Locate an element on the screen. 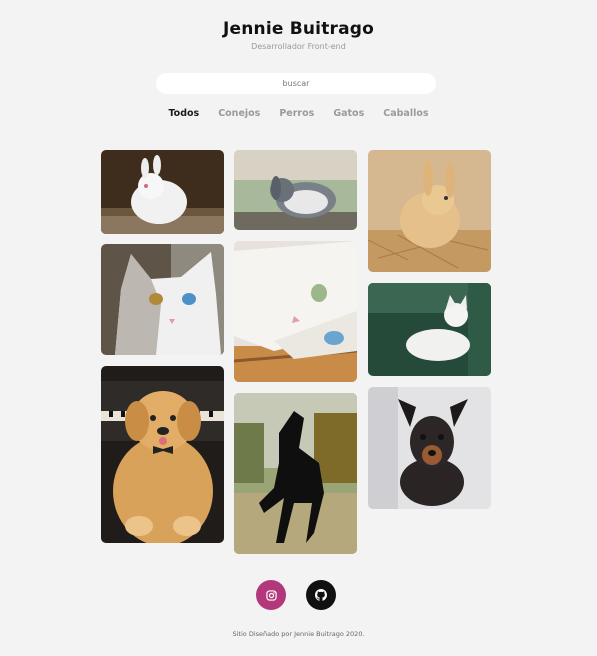 This screenshot has height=656, width=597. photo-gray-rabbit is located at coordinates (295, 190).